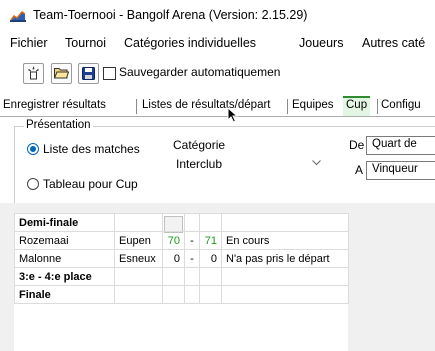 The image size is (435, 351). I want to click on team1-cell: Rozemaai, so click(64, 240).